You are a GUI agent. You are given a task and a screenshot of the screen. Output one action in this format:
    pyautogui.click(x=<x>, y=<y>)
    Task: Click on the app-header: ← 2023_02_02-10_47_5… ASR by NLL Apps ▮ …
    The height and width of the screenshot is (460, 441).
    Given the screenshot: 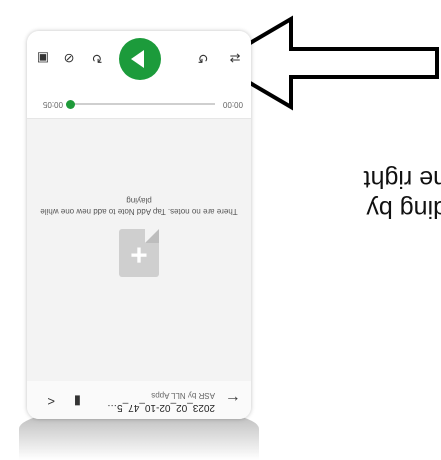 What is the action you would take?
    pyautogui.click(x=139, y=399)
    